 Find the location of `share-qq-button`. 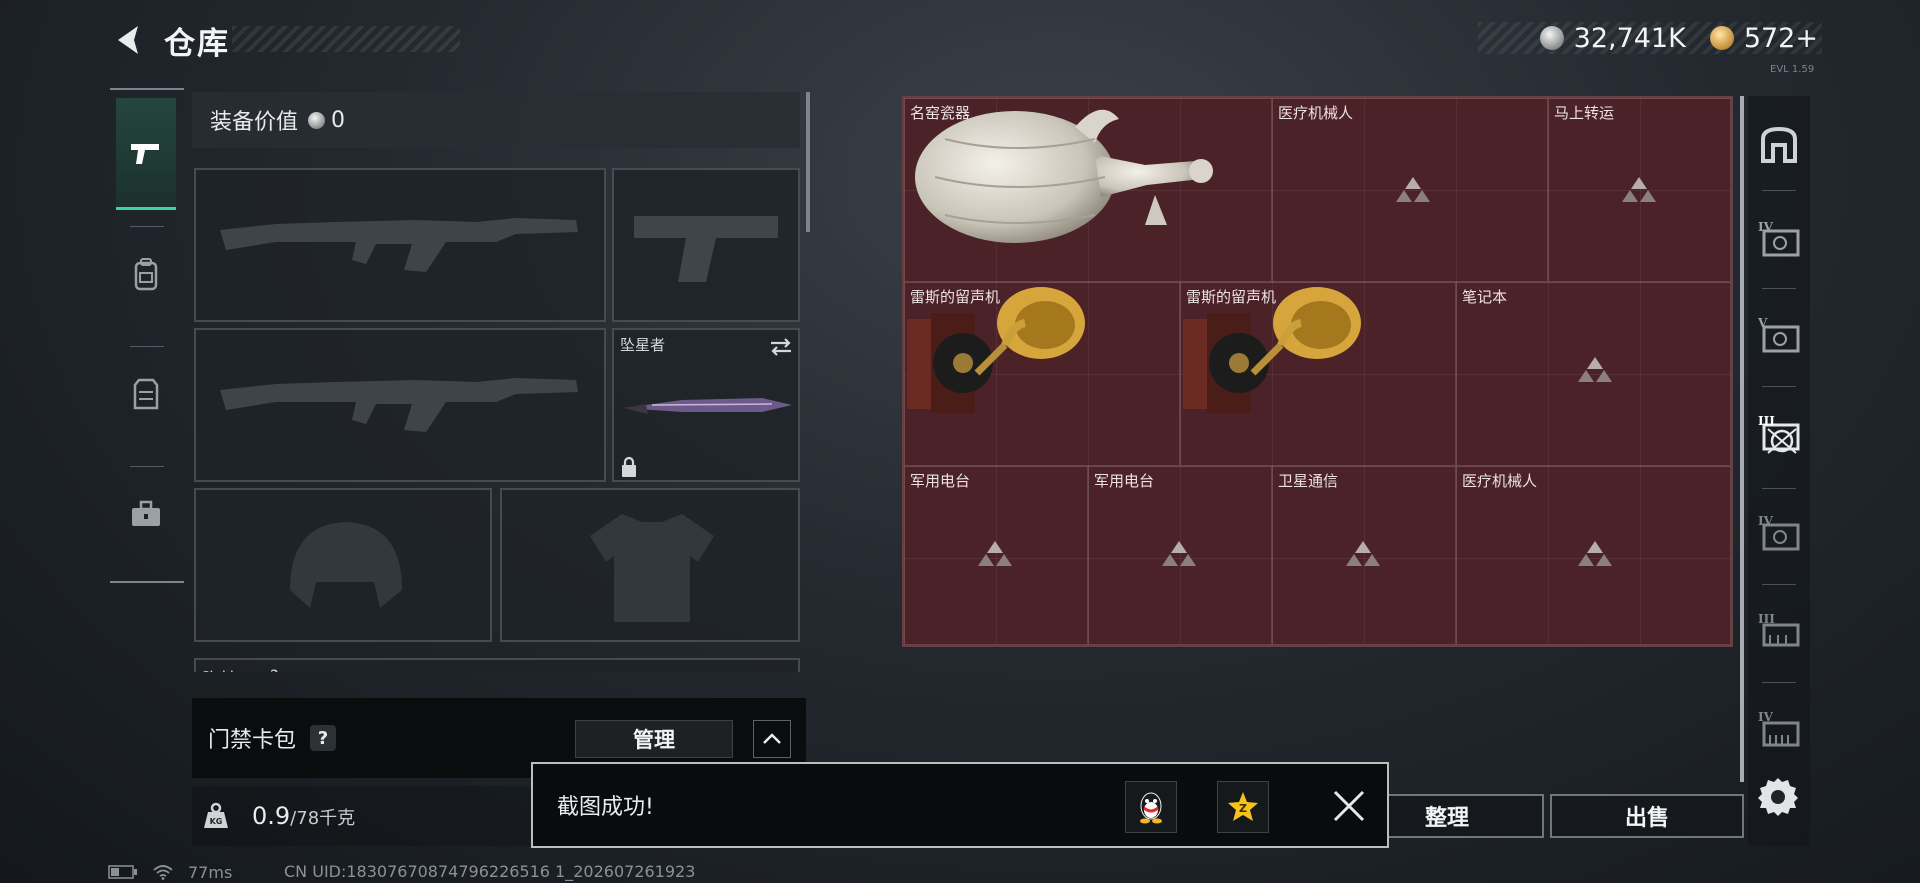

share-qq-button is located at coordinates (1151, 807).